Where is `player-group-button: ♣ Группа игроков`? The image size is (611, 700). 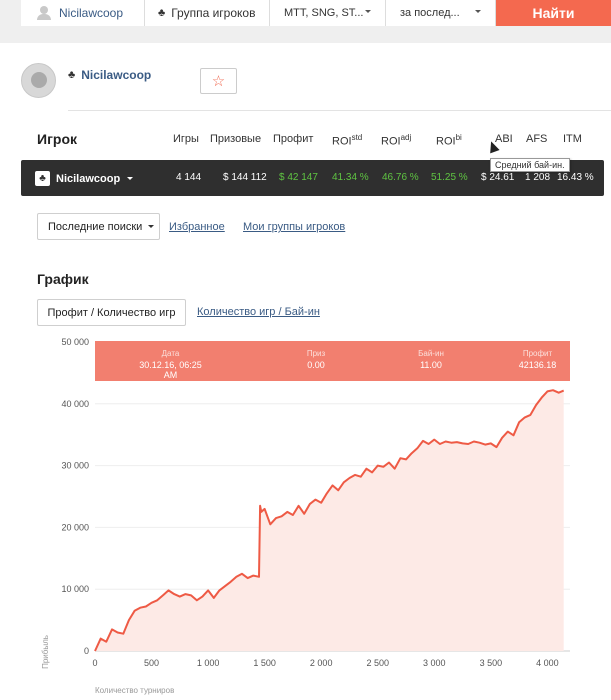 player-group-button: ♣ Группа игроков is located at coordinates (207, 13).